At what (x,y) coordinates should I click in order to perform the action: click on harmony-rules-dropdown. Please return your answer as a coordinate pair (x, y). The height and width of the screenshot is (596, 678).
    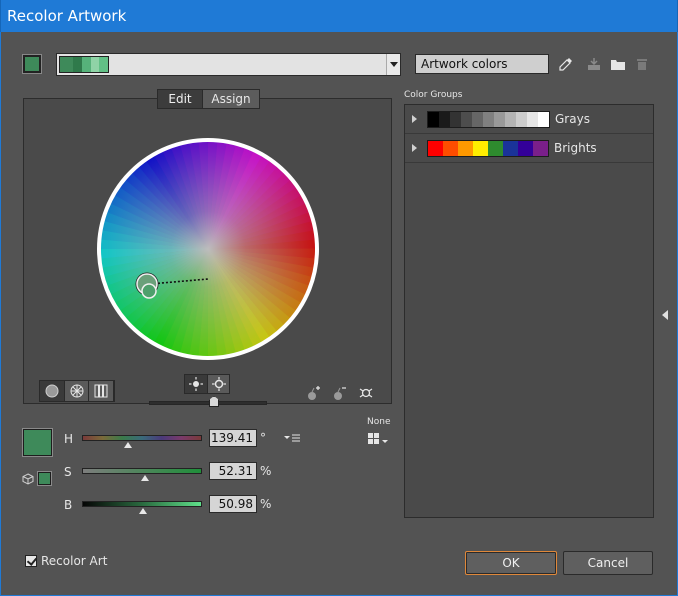
    Looking at the image, I should click on (228, 64).